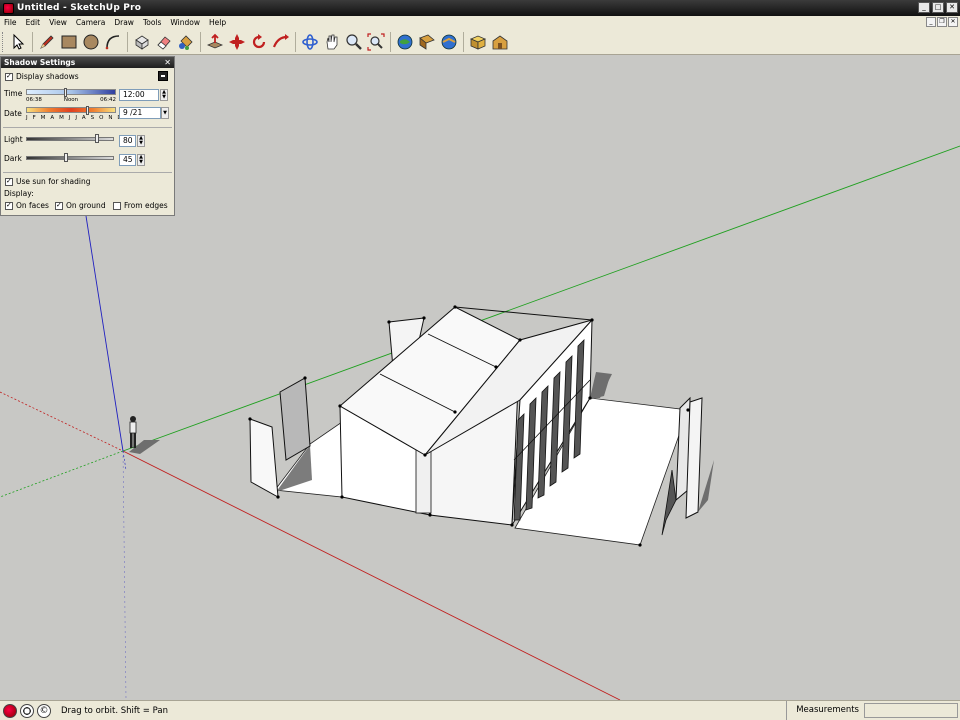  I want to click on human-figure, so click(144, 435).